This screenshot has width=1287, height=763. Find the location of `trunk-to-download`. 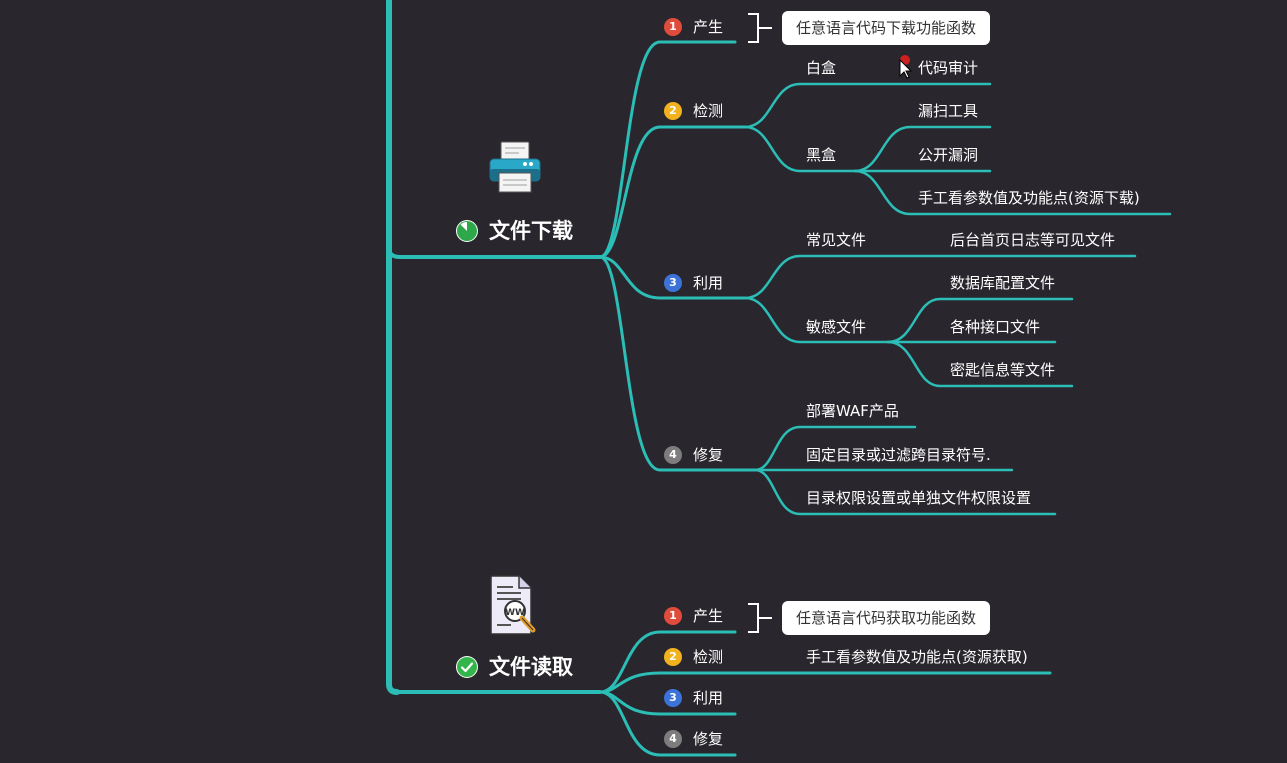

trunk-to-download is located at coordinates (494, 252).